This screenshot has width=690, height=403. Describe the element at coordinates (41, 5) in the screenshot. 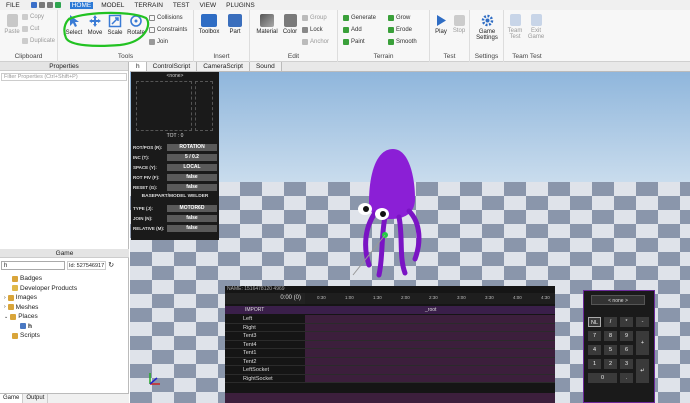

I see `undo-icon` at that location.